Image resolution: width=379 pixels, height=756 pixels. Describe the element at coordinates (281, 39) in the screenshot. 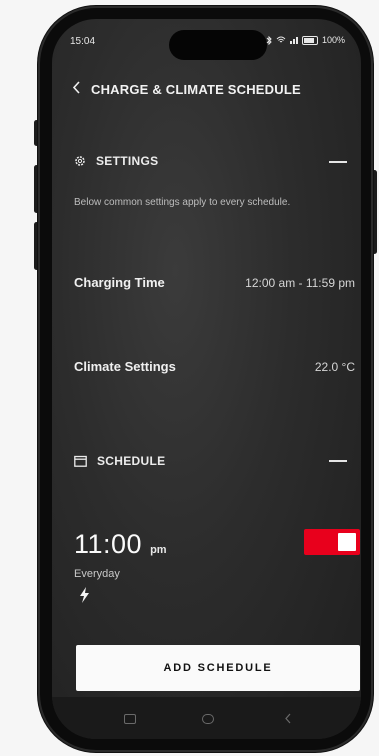

I see `wifi-icon` at that location.